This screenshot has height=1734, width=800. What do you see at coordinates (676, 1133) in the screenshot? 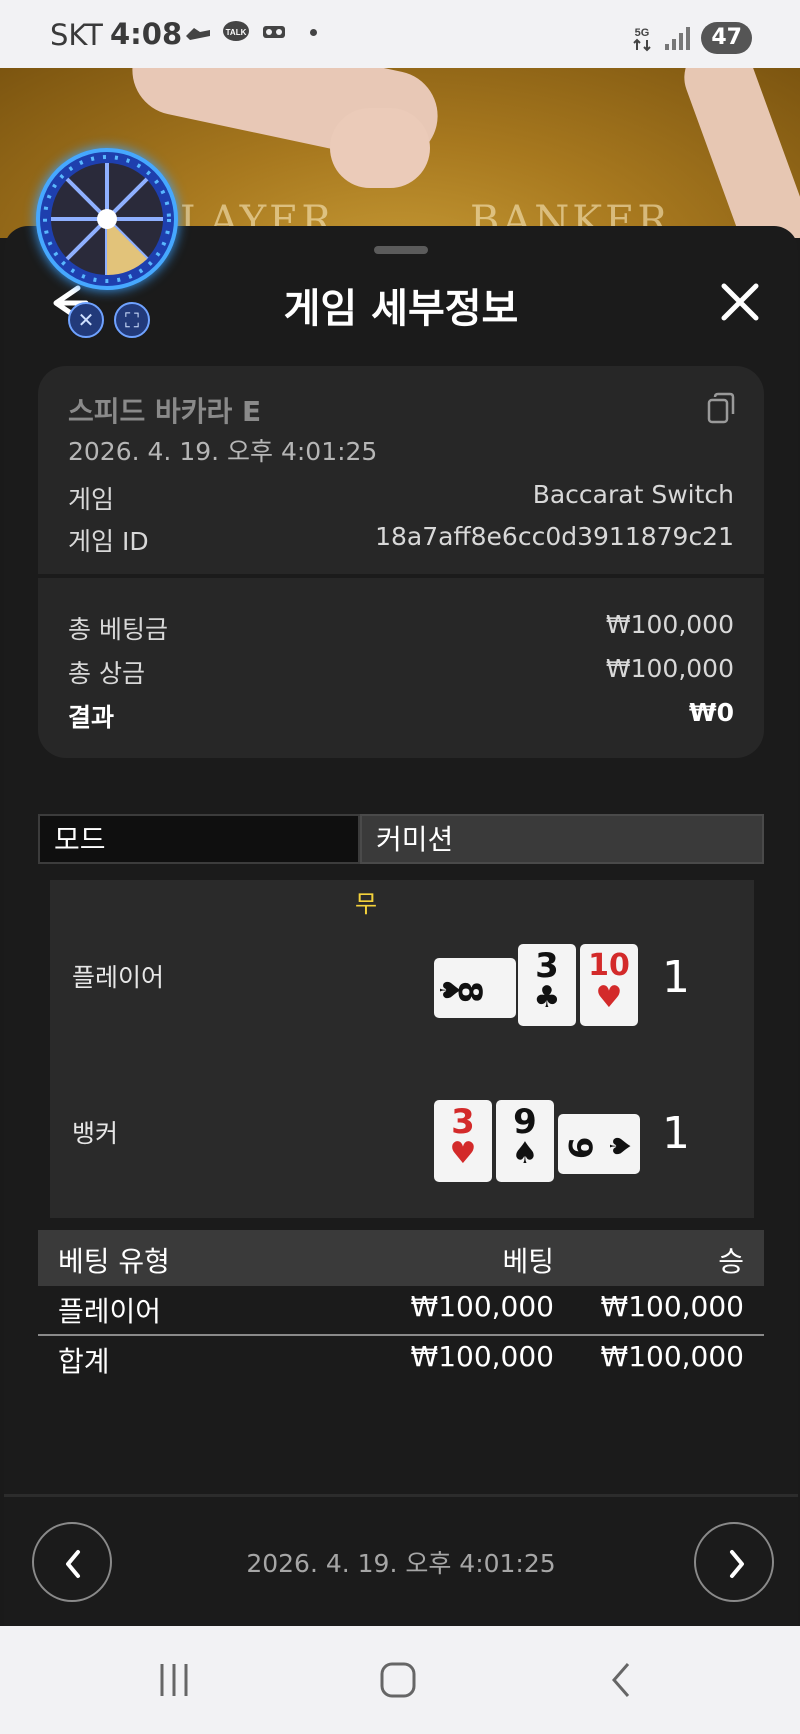
I see `banker-score: 1` at bounding box center [676, 1133].